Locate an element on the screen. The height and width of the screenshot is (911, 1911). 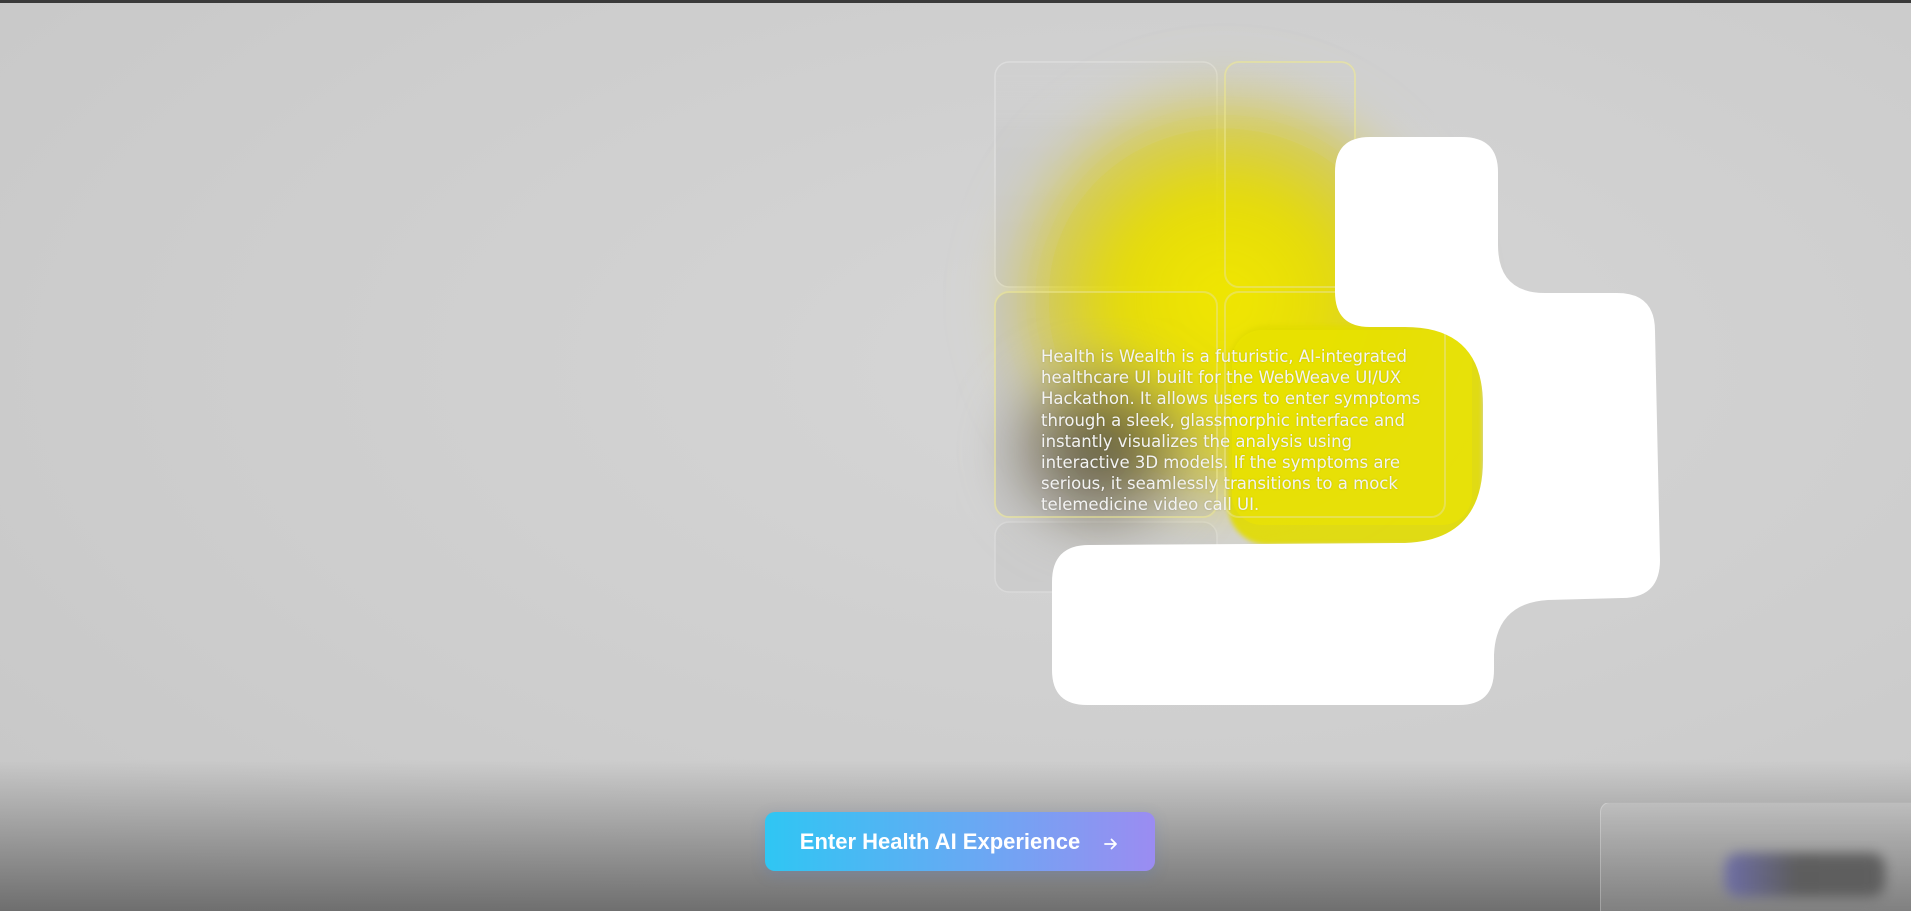
arrow-right-icon is located at coordinates (1111, 842).